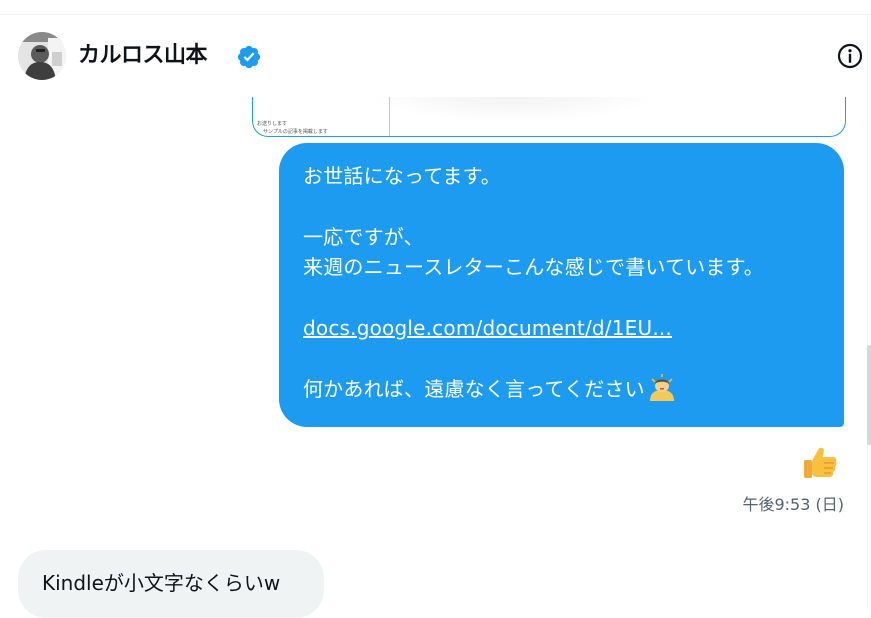 The width and height of the screenshot is (871, 618). Describe the element at coordinates (295, 132) in the screenshot. I see `attachment-preview-text: サンプルの記事を掲載します` at that location.